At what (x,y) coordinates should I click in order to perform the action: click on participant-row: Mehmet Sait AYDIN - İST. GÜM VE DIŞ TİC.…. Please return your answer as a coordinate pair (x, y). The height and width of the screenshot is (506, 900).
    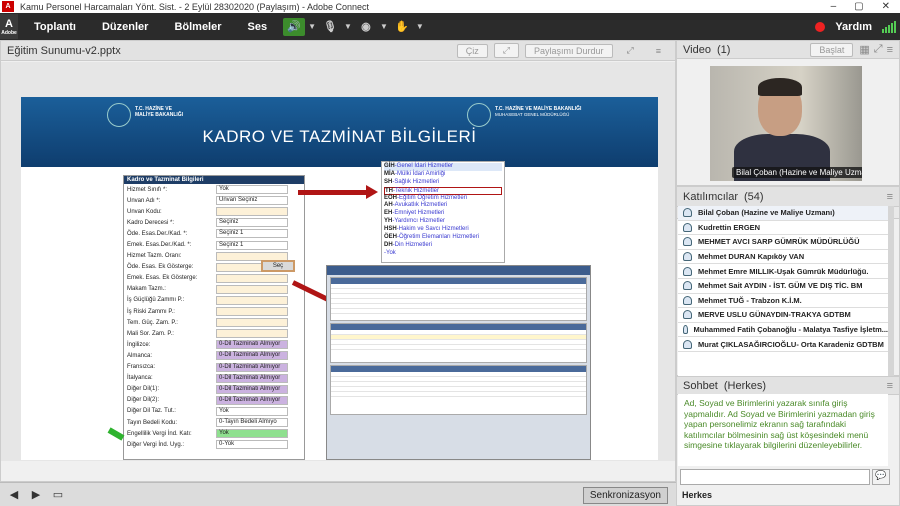
    Looking at the image, I should click on (783, 286).